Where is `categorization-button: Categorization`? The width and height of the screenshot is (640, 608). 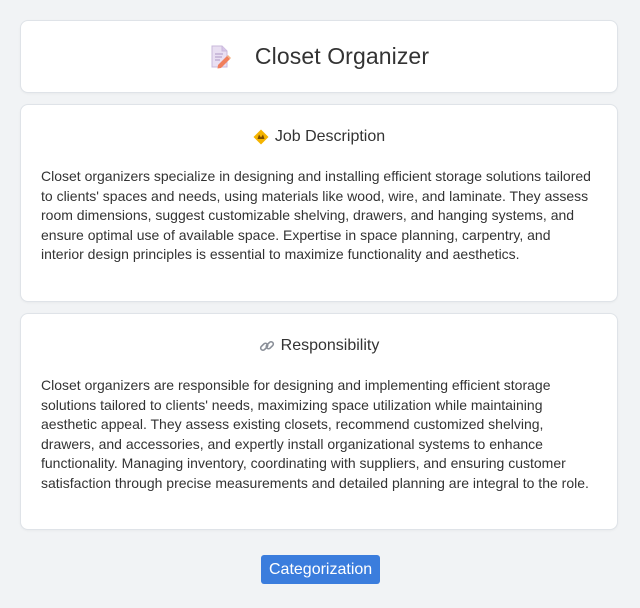 categorization-button: Categorization is located at coordinates (321, 569).